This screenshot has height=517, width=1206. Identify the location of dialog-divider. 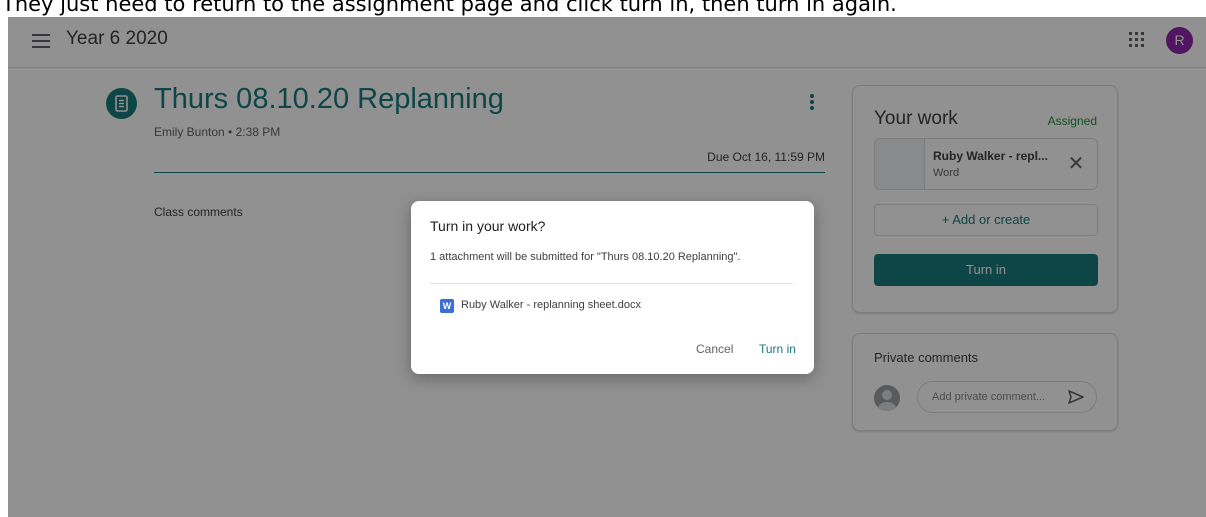
(611, 283).